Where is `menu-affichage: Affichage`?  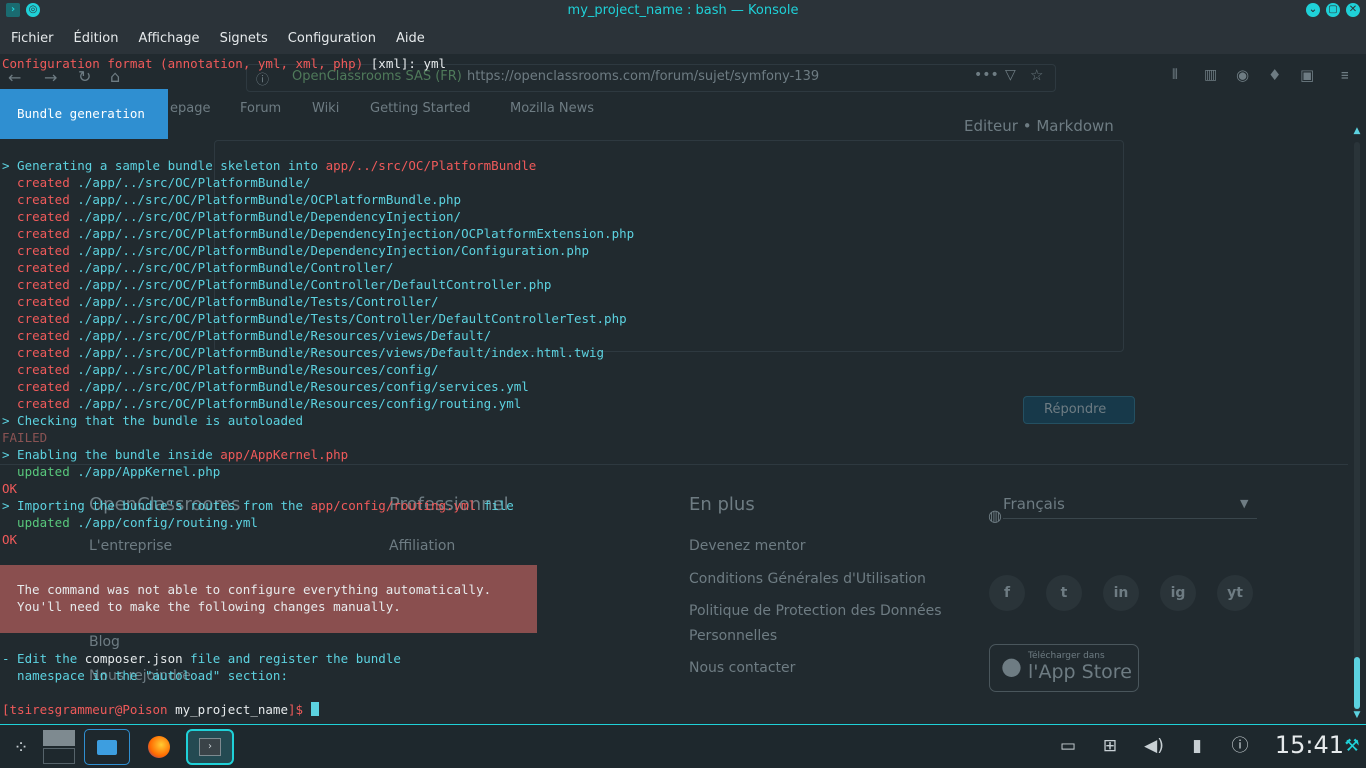
menu-affichage: Affichage is located at coordinates (168, 38).